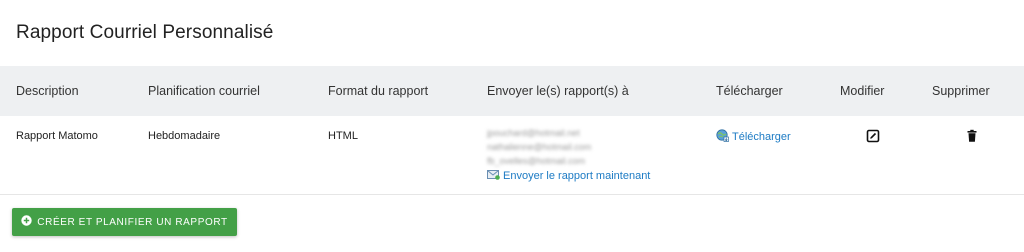 This screenshot has height=252, width=1024. I want to click on send-now-label: Envoyer le rapport maintenant, so click(577, 176).